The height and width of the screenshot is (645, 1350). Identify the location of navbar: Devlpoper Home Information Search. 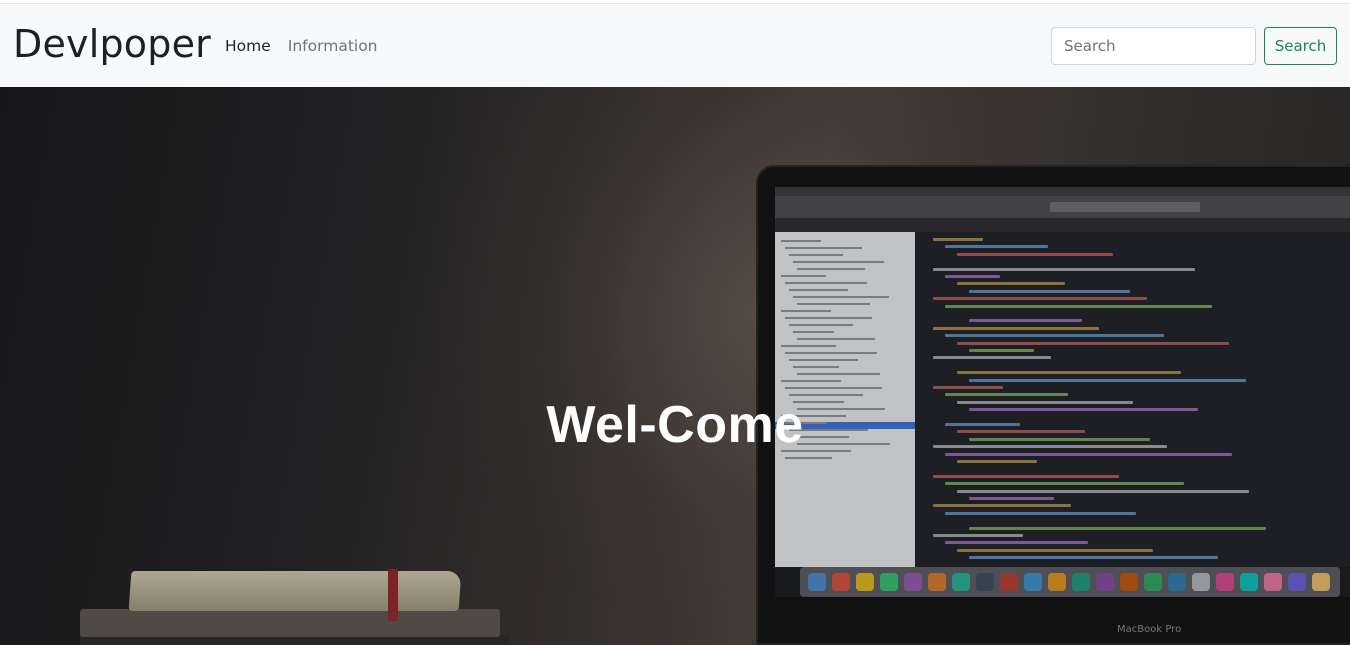
(675, 46).